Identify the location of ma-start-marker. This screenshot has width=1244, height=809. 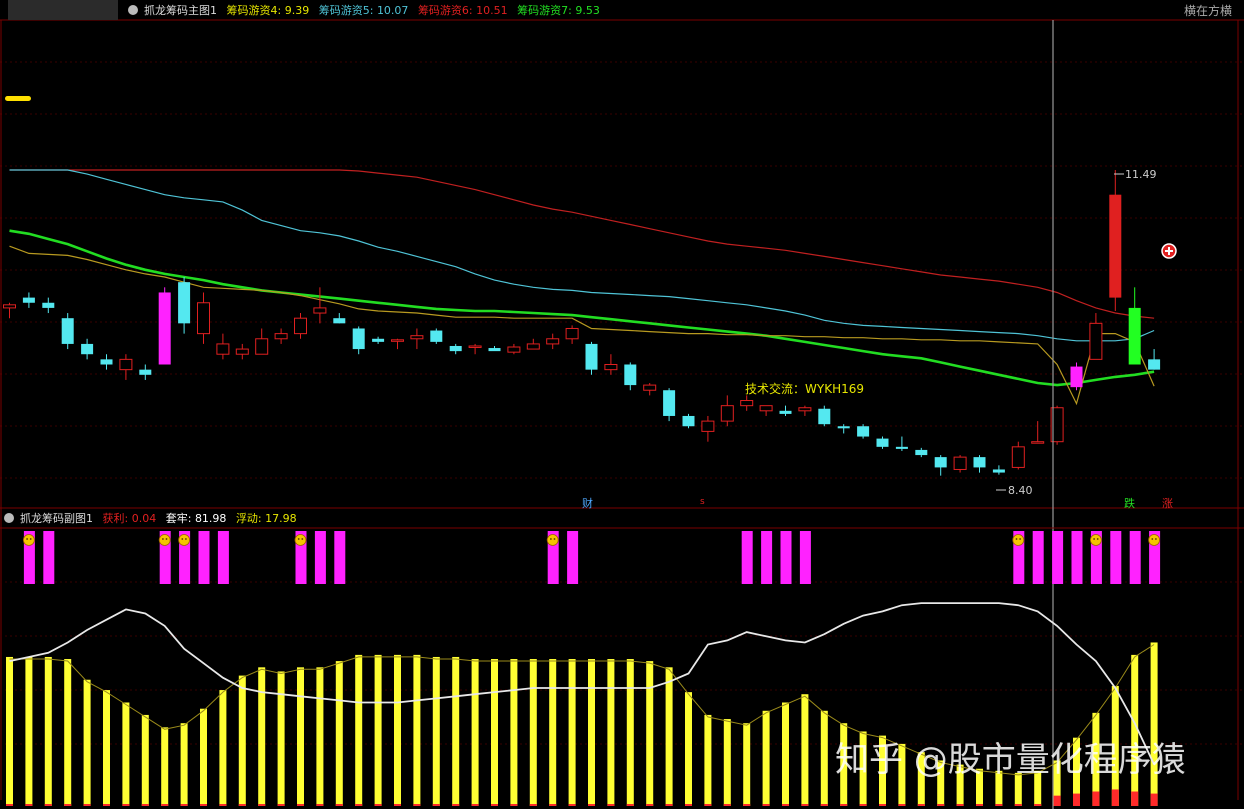
(18, 98).